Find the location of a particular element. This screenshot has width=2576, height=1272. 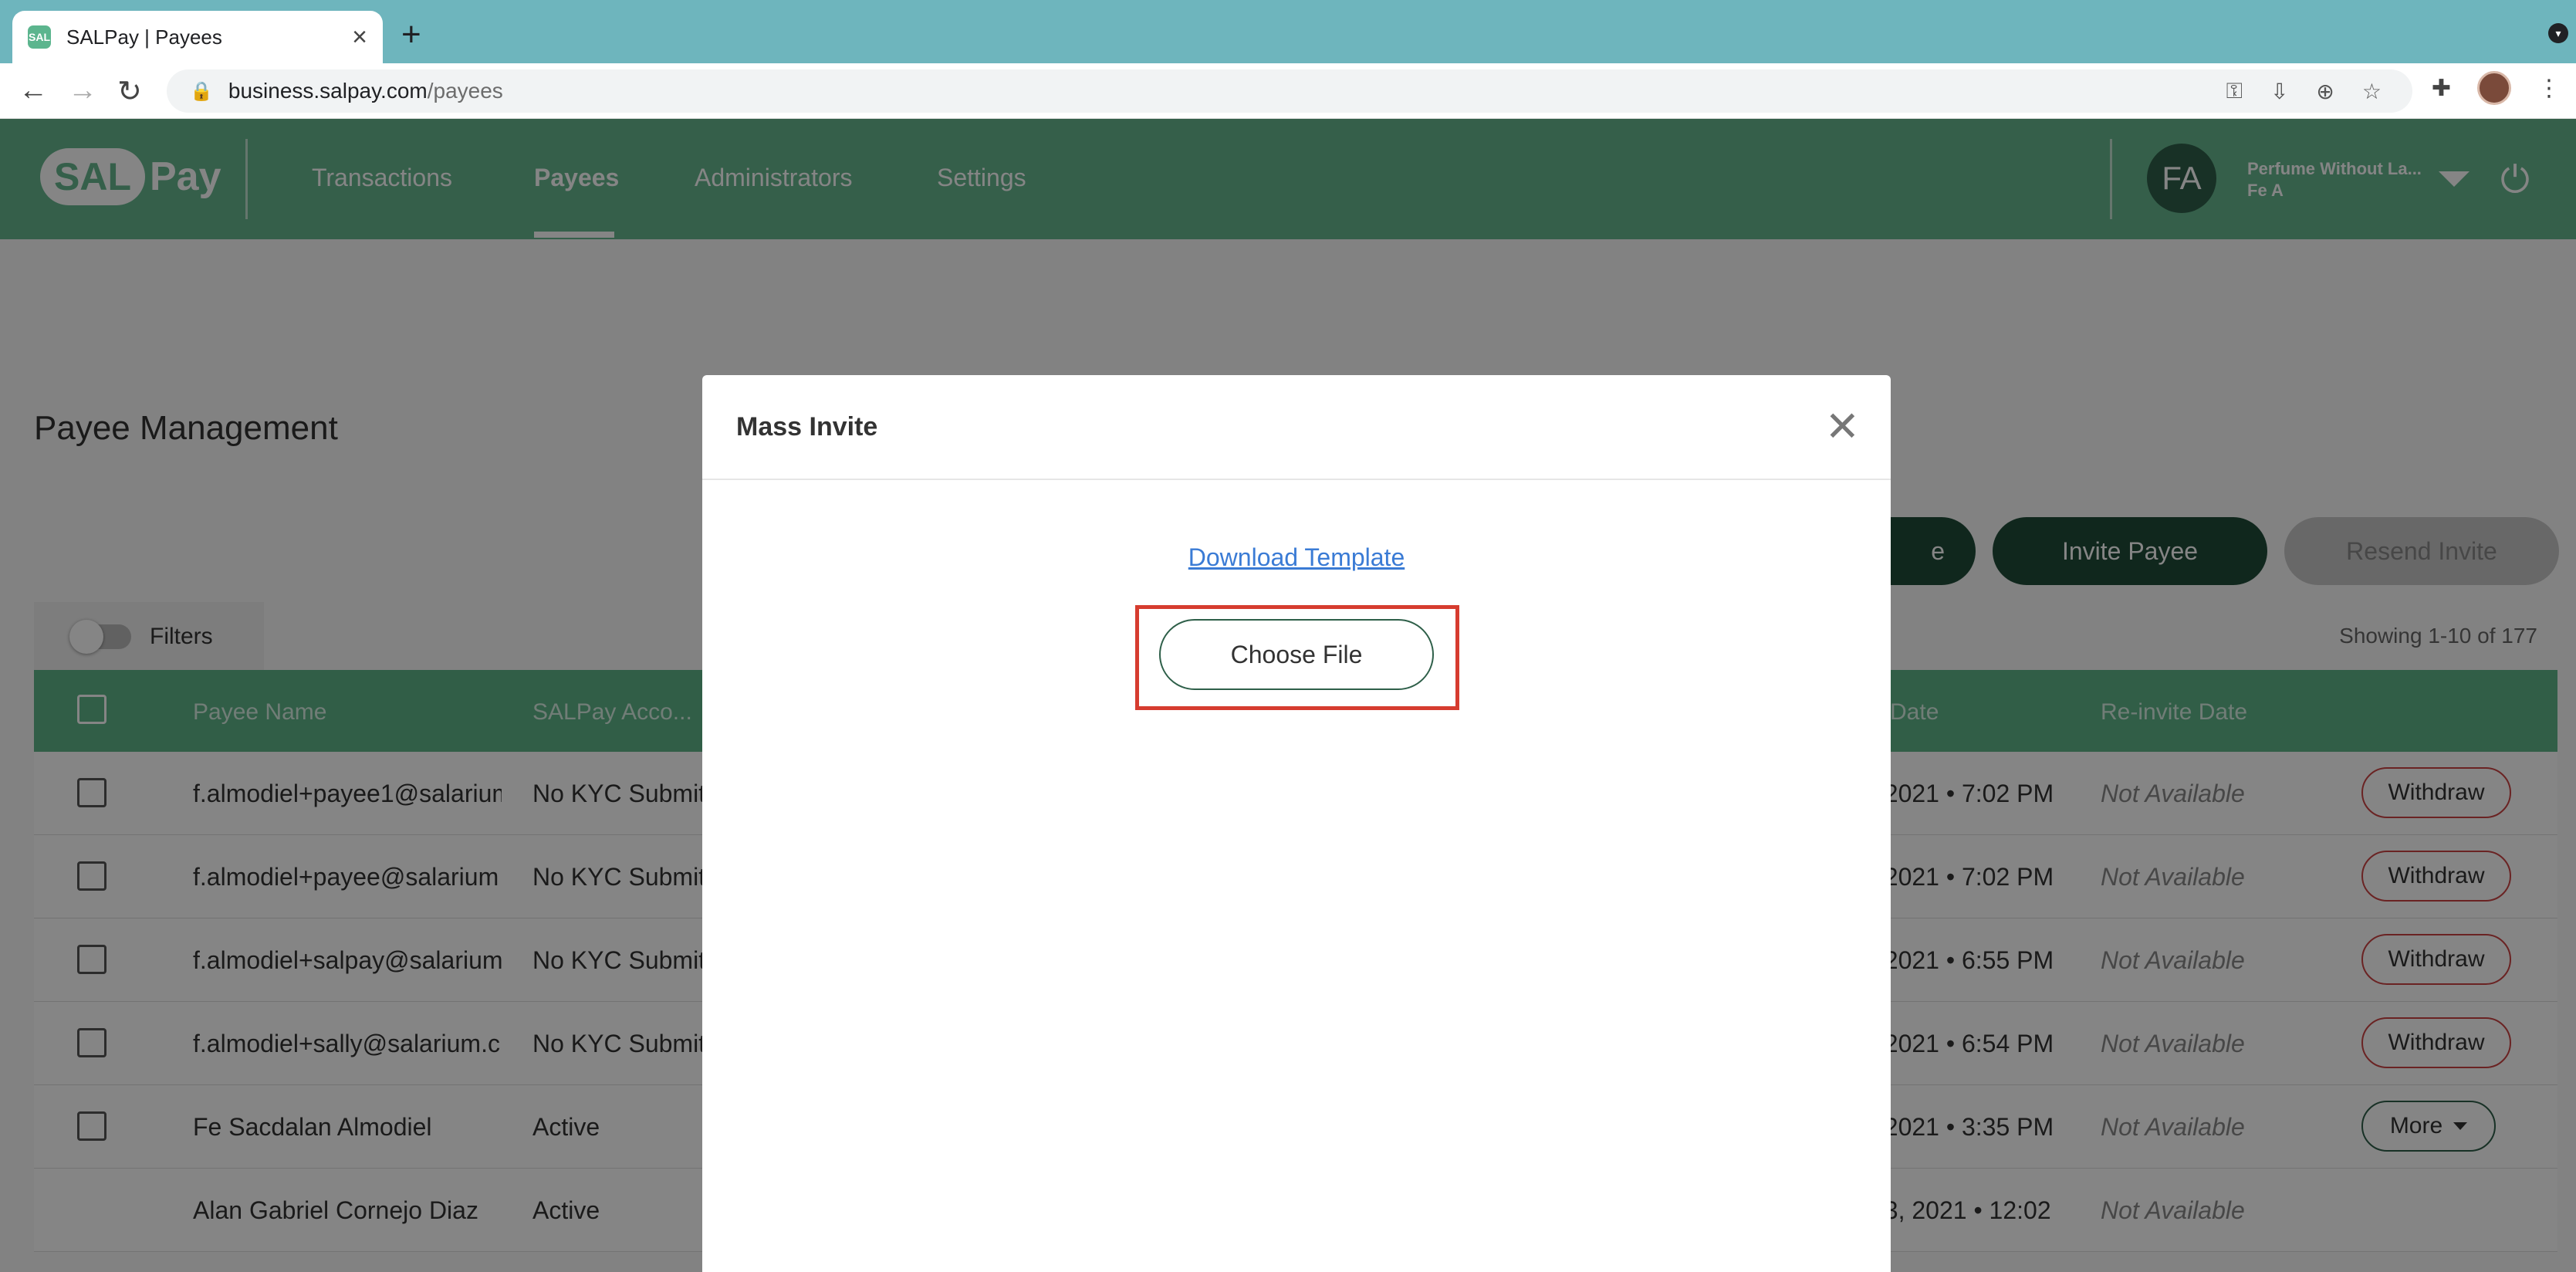

install-icon: ⇩ is located at coordinates (2279, 91).